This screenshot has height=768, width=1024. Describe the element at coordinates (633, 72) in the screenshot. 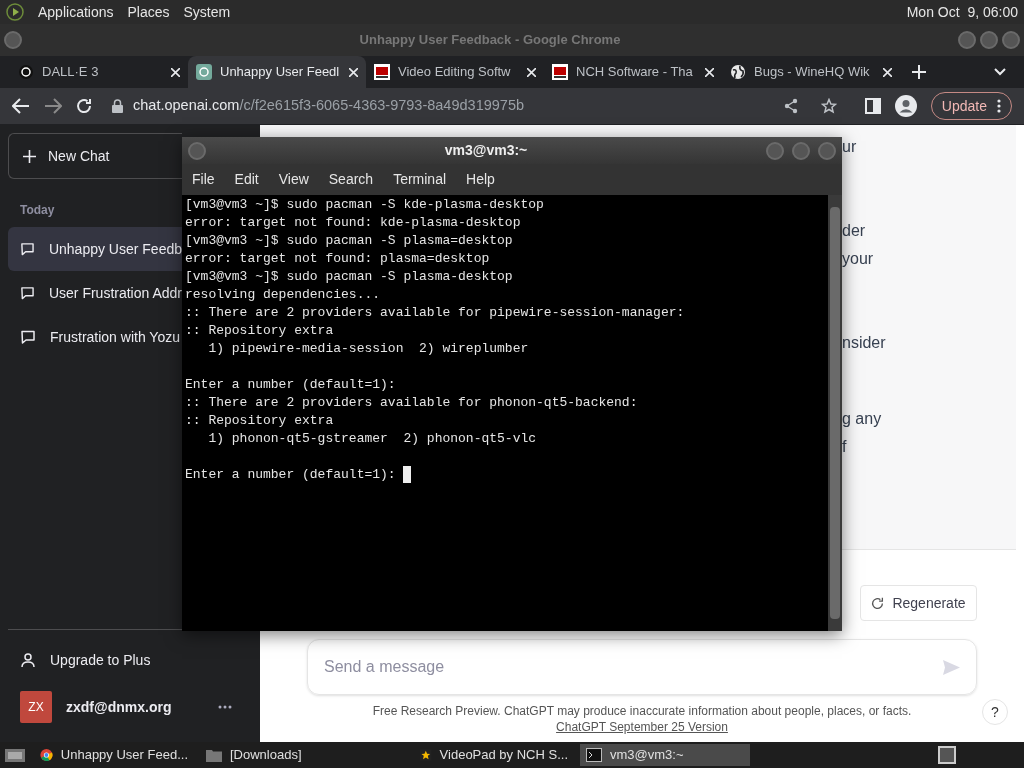

I see `browser-tab: NCH Software - Tha` at that location.